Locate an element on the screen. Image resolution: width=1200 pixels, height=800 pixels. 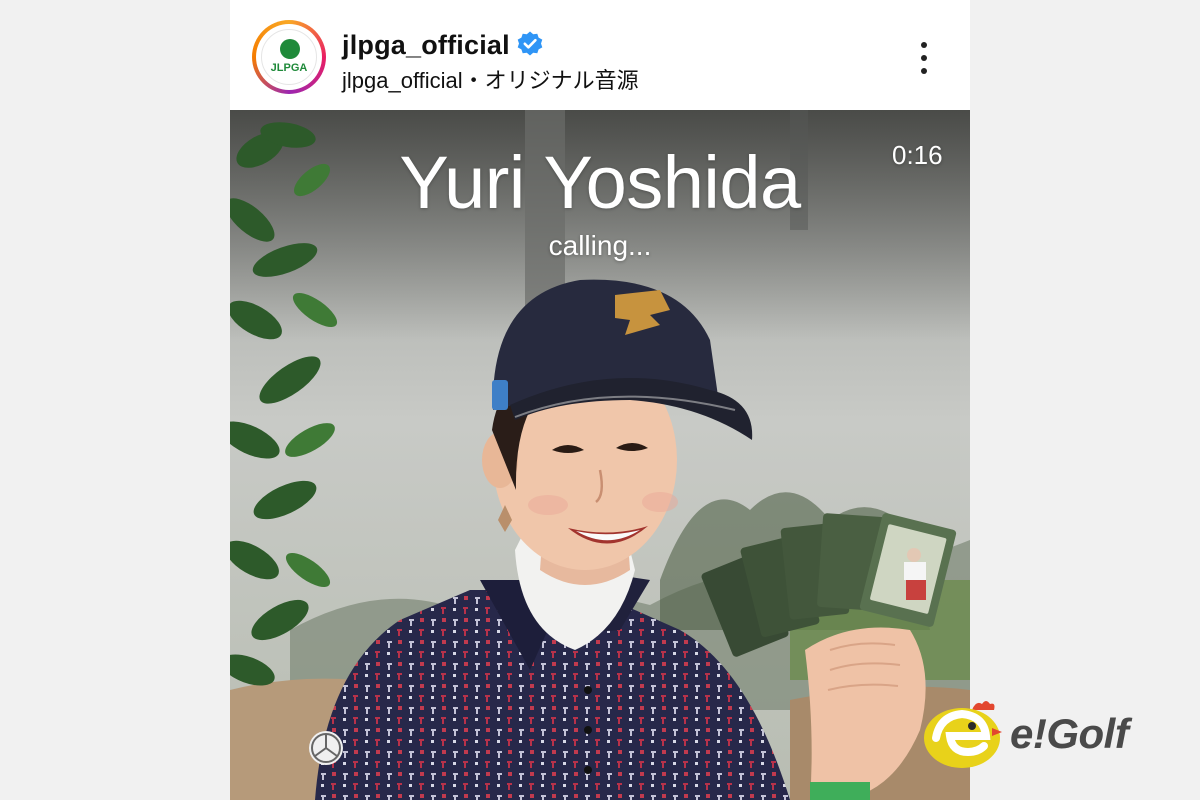
egolf-mascot-icon is located at coordinates (963, 734).